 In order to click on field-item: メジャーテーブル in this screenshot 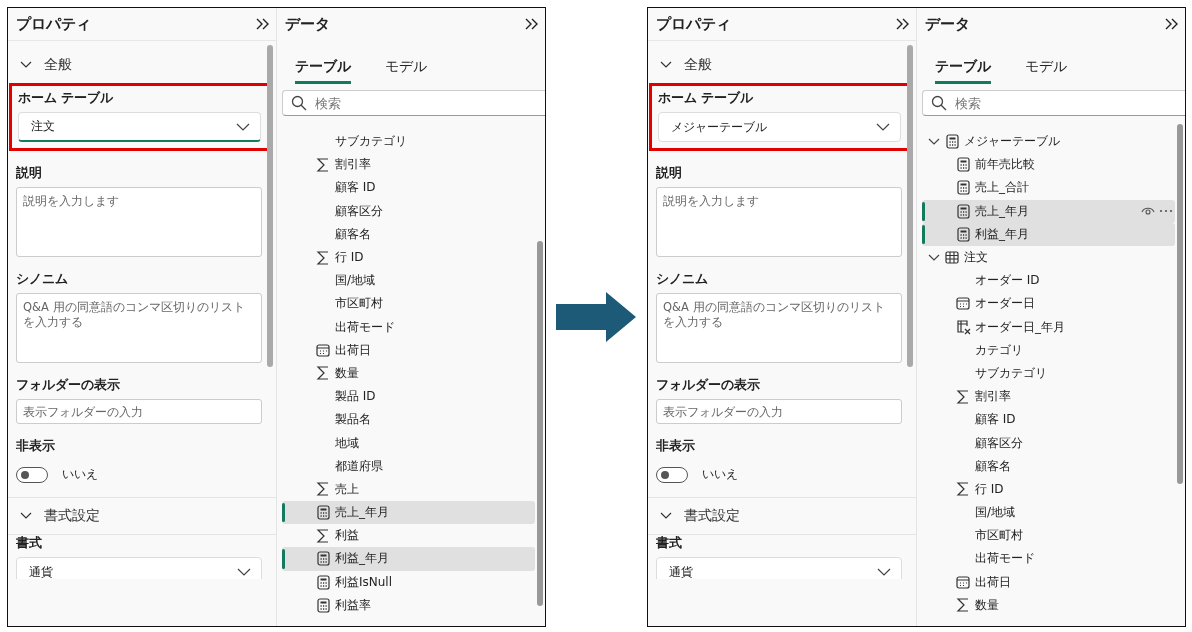, I will do `click(1048, 142)`.